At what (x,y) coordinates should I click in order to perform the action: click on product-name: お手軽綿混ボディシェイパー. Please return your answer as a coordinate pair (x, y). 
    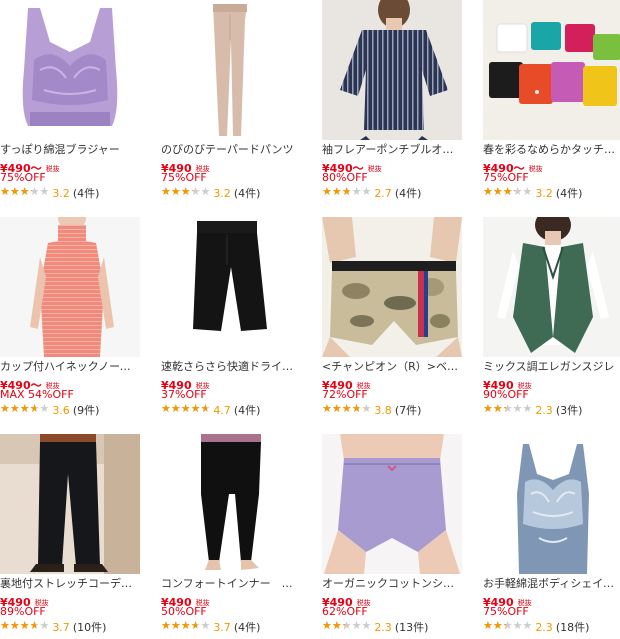
    Looking at the image, I should click on (551, 584).